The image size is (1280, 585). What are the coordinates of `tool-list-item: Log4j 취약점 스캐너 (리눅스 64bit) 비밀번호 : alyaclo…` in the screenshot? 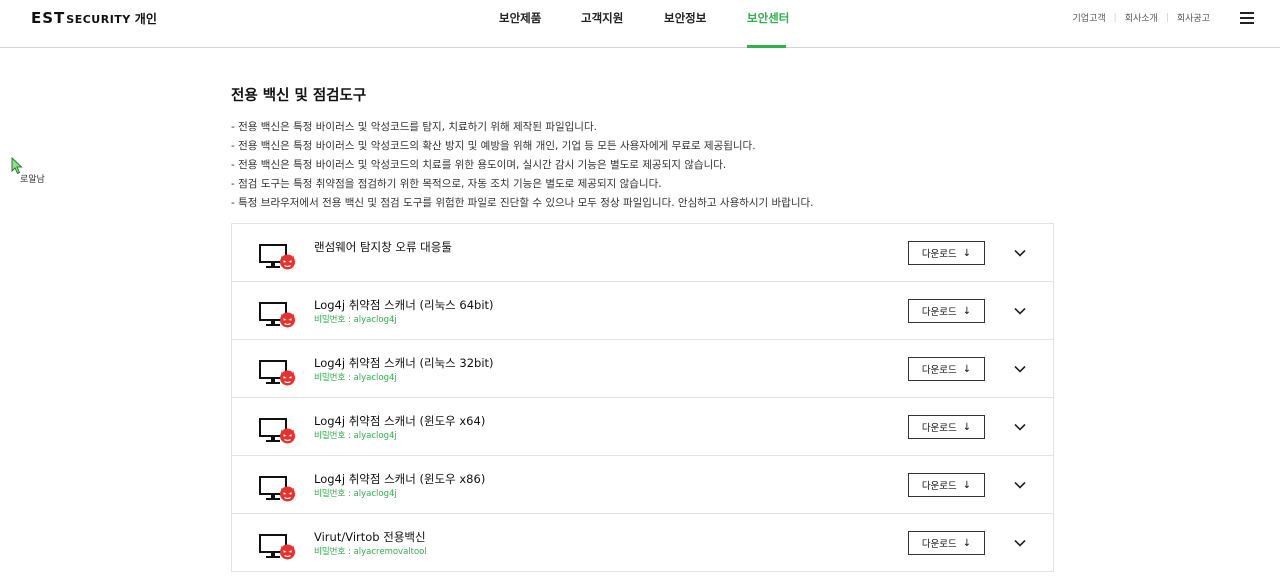 It's located at (642, 311).